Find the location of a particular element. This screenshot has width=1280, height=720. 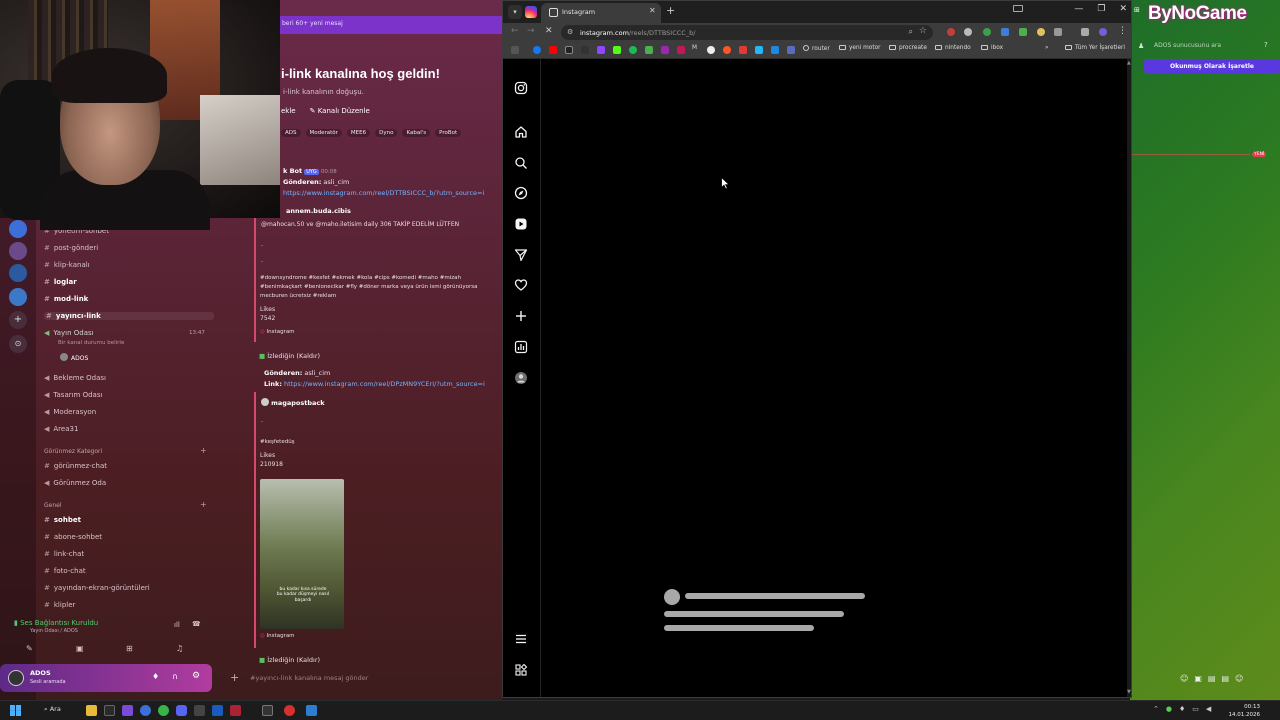

kick-icon is located at coordinates (617, 50).